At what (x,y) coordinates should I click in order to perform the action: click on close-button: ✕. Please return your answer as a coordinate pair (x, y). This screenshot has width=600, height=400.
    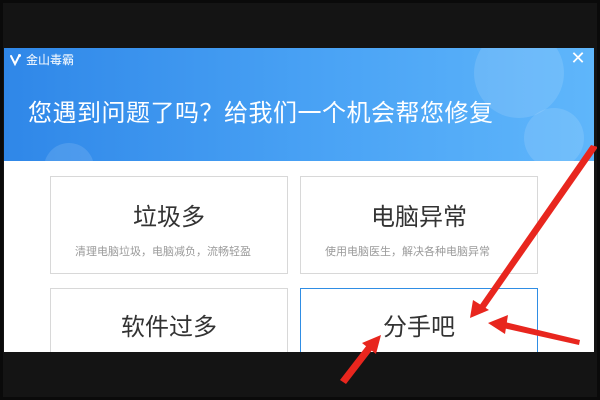
    Looking at the image, I should click on (578, 59).